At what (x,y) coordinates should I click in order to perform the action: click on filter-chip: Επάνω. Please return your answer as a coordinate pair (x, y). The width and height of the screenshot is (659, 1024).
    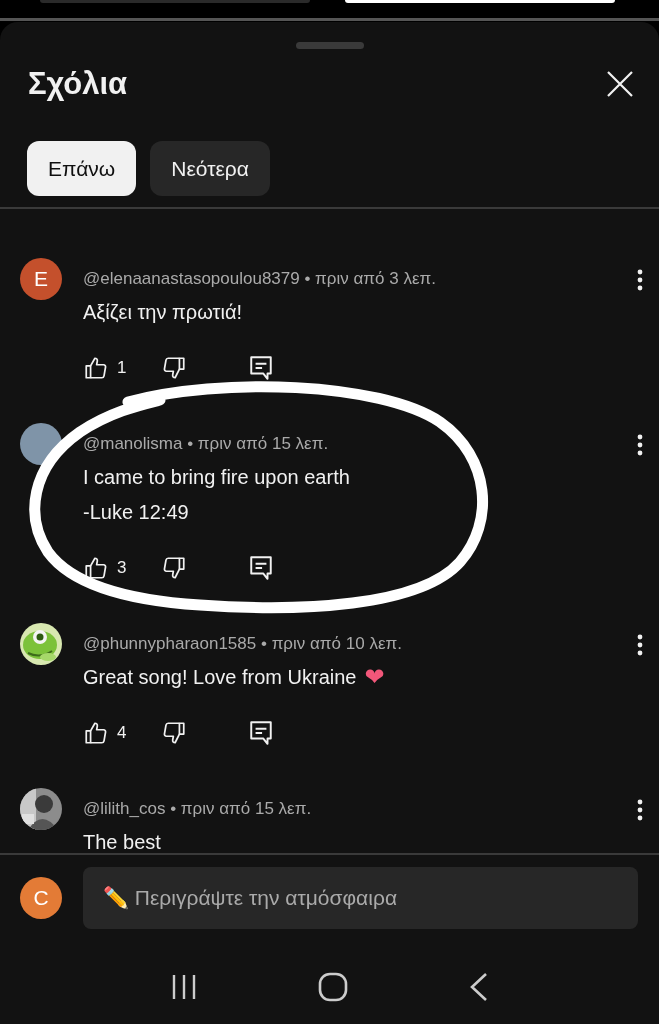
    Looking at the image, I should click on (82, 168).